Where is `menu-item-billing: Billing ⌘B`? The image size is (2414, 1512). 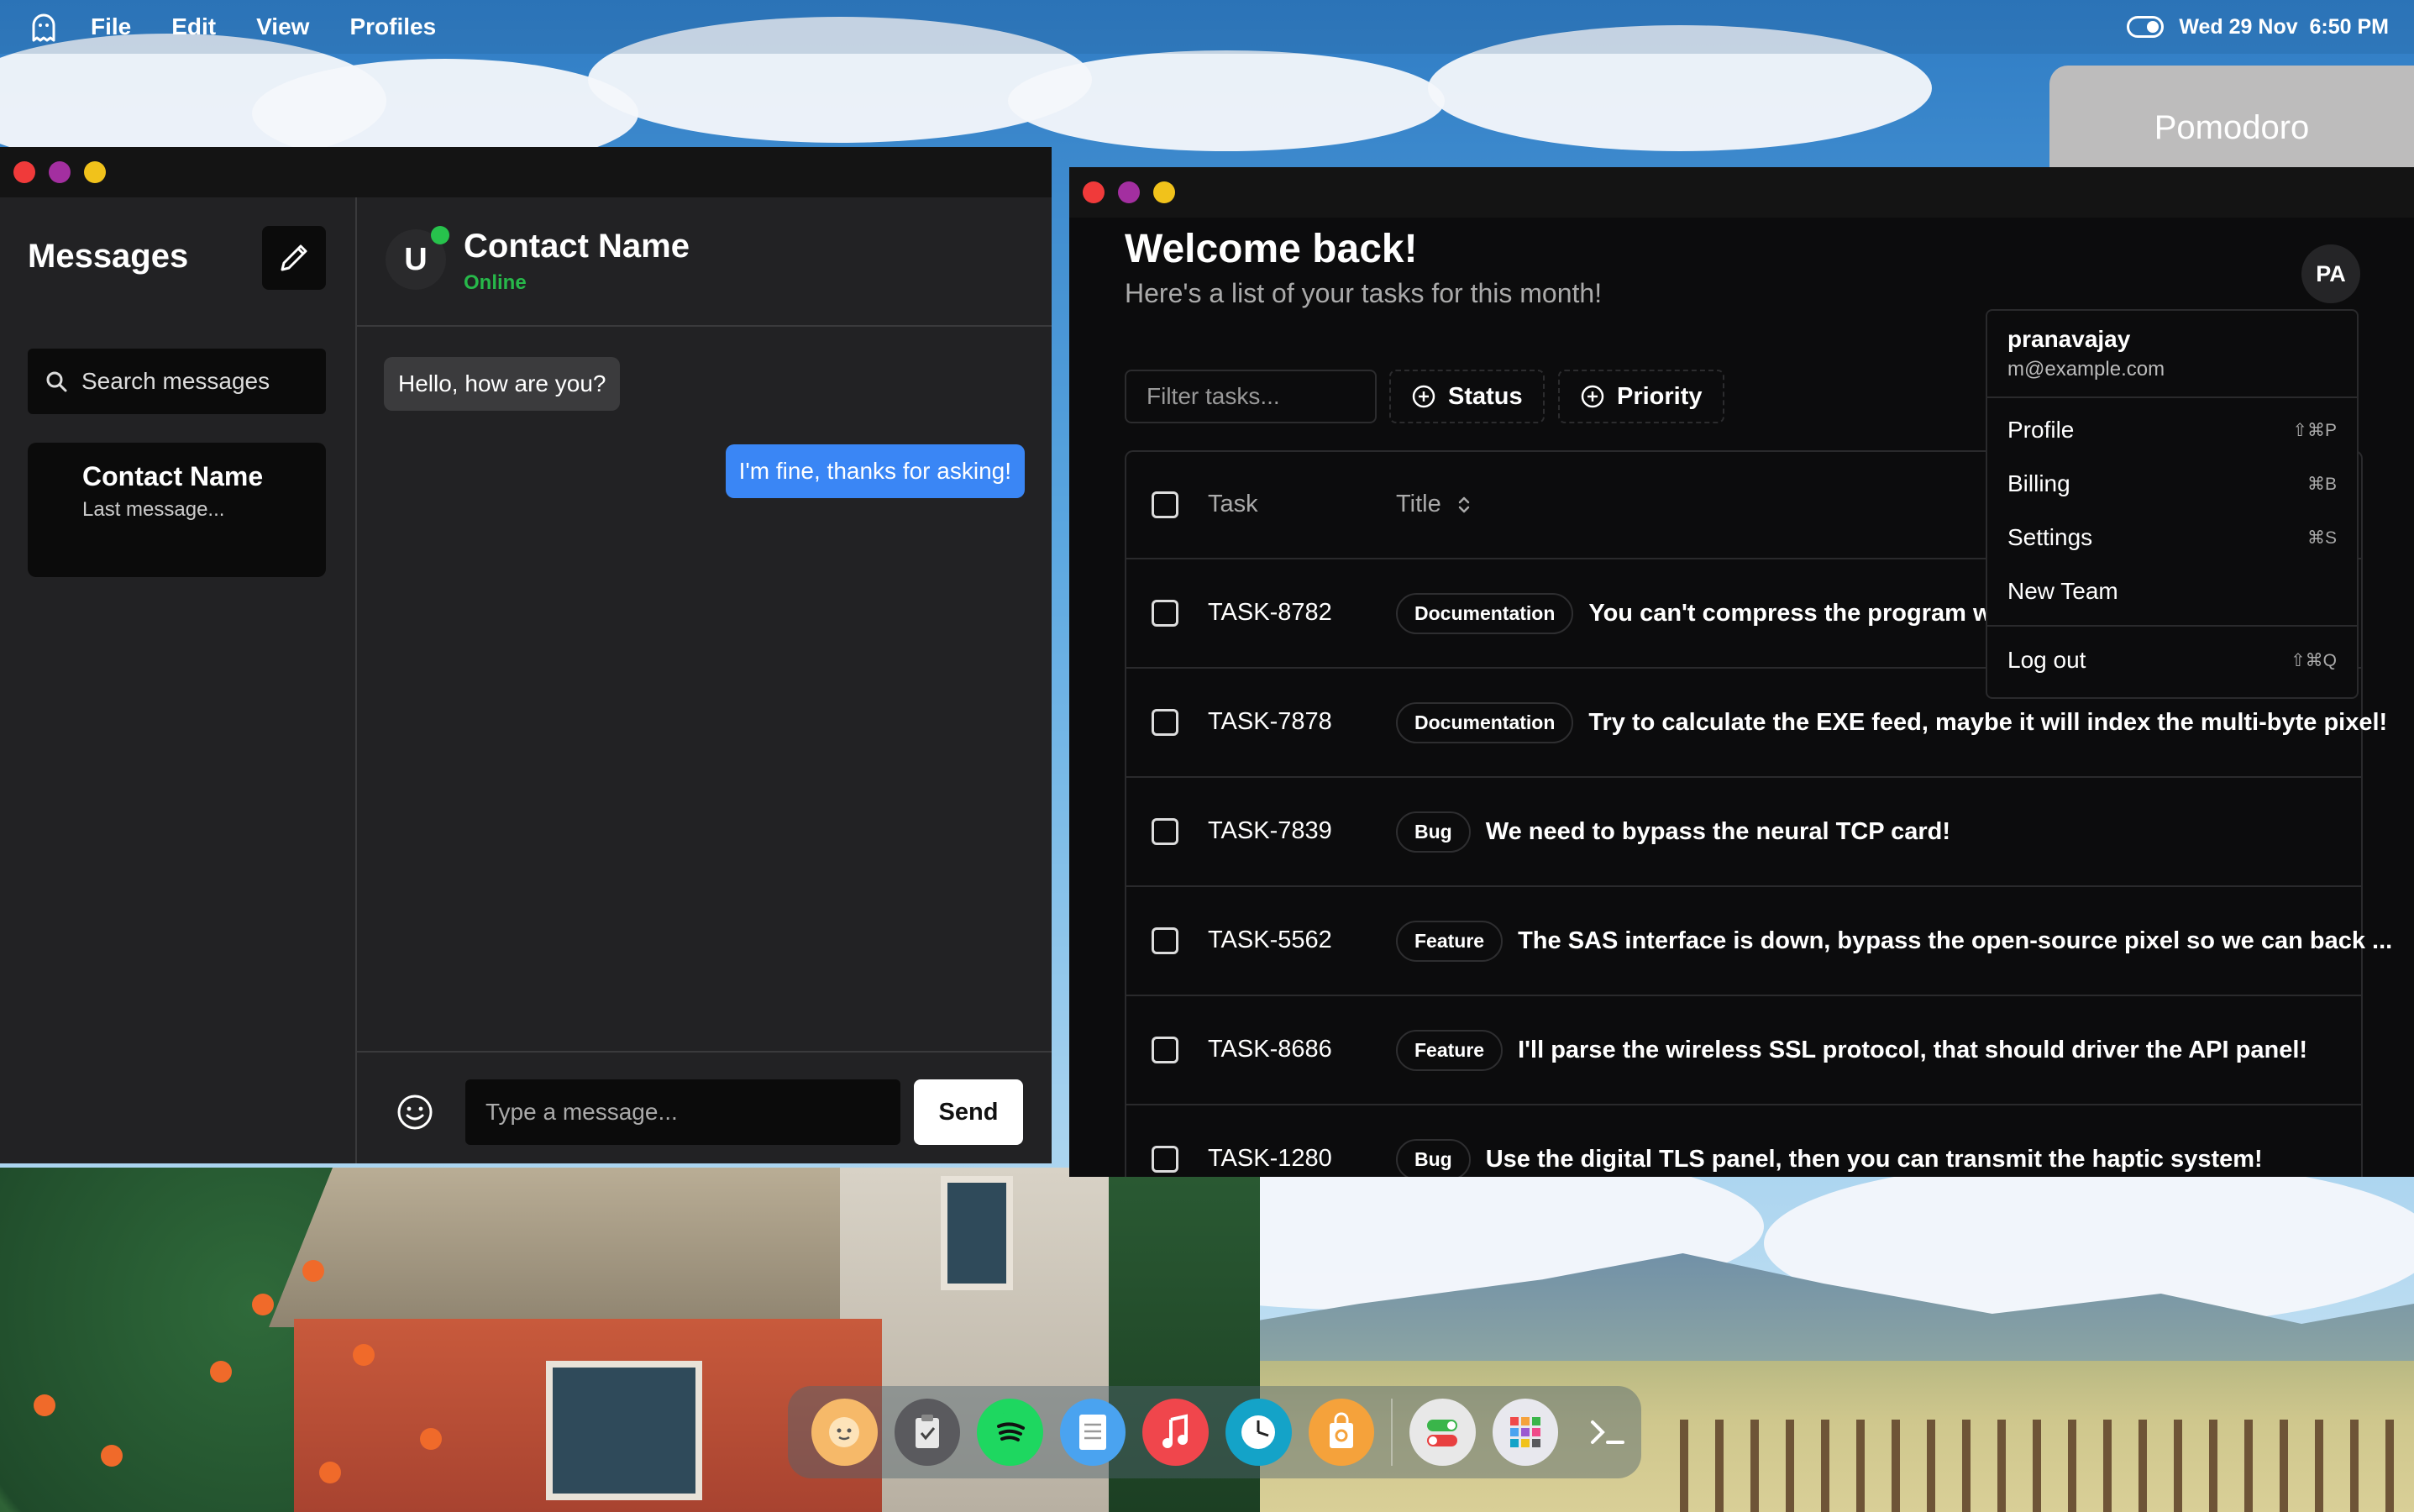 menu-item-billing: Billing ⌘B is located at coordinates (2172, 483).